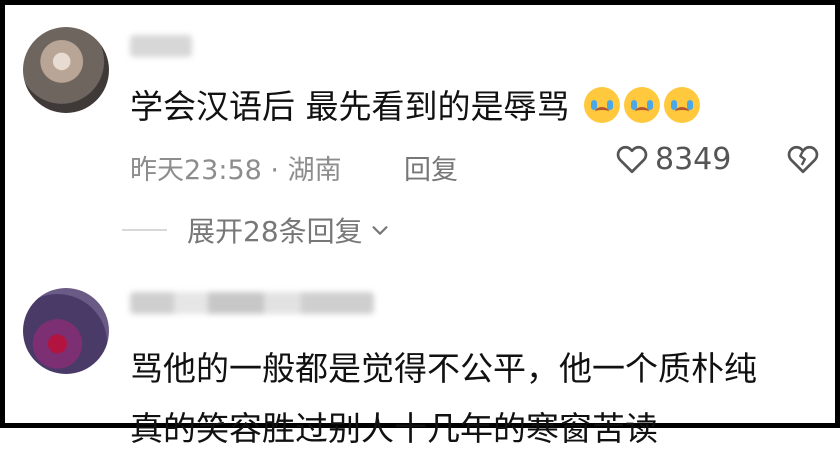 The image size is (840, 450). Describe the element at coordinates (431, 167) in the screenshot. I see `reply-button: 回复` at that location.